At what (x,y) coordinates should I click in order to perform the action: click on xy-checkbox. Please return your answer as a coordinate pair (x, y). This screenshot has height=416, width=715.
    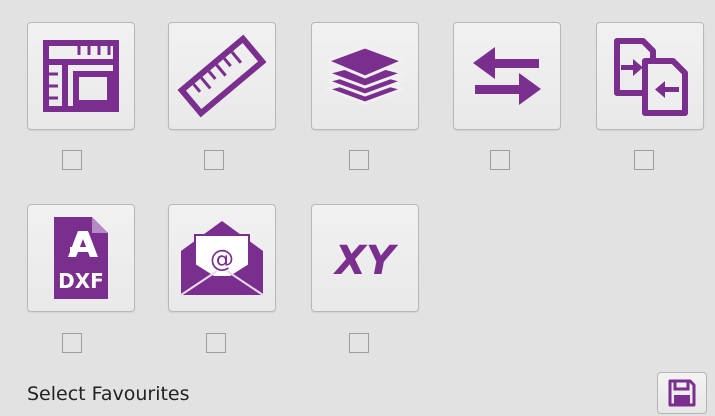
    Looking at the image, I should click on (359, 343).